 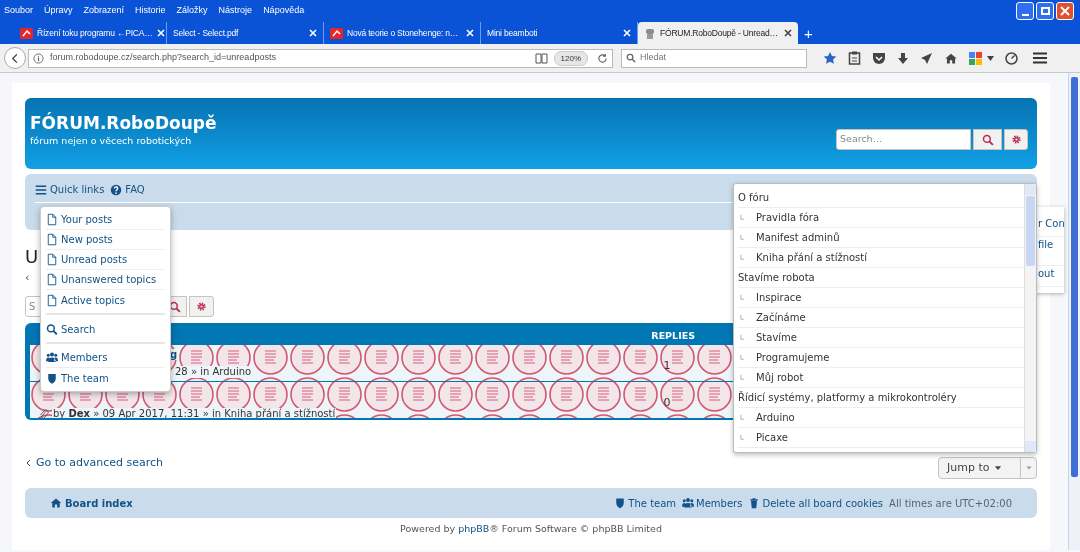 What do you see at coordinates (1025, 11) in the screenshot?
I see `minimize-button` at bounding box center [1025, 11].